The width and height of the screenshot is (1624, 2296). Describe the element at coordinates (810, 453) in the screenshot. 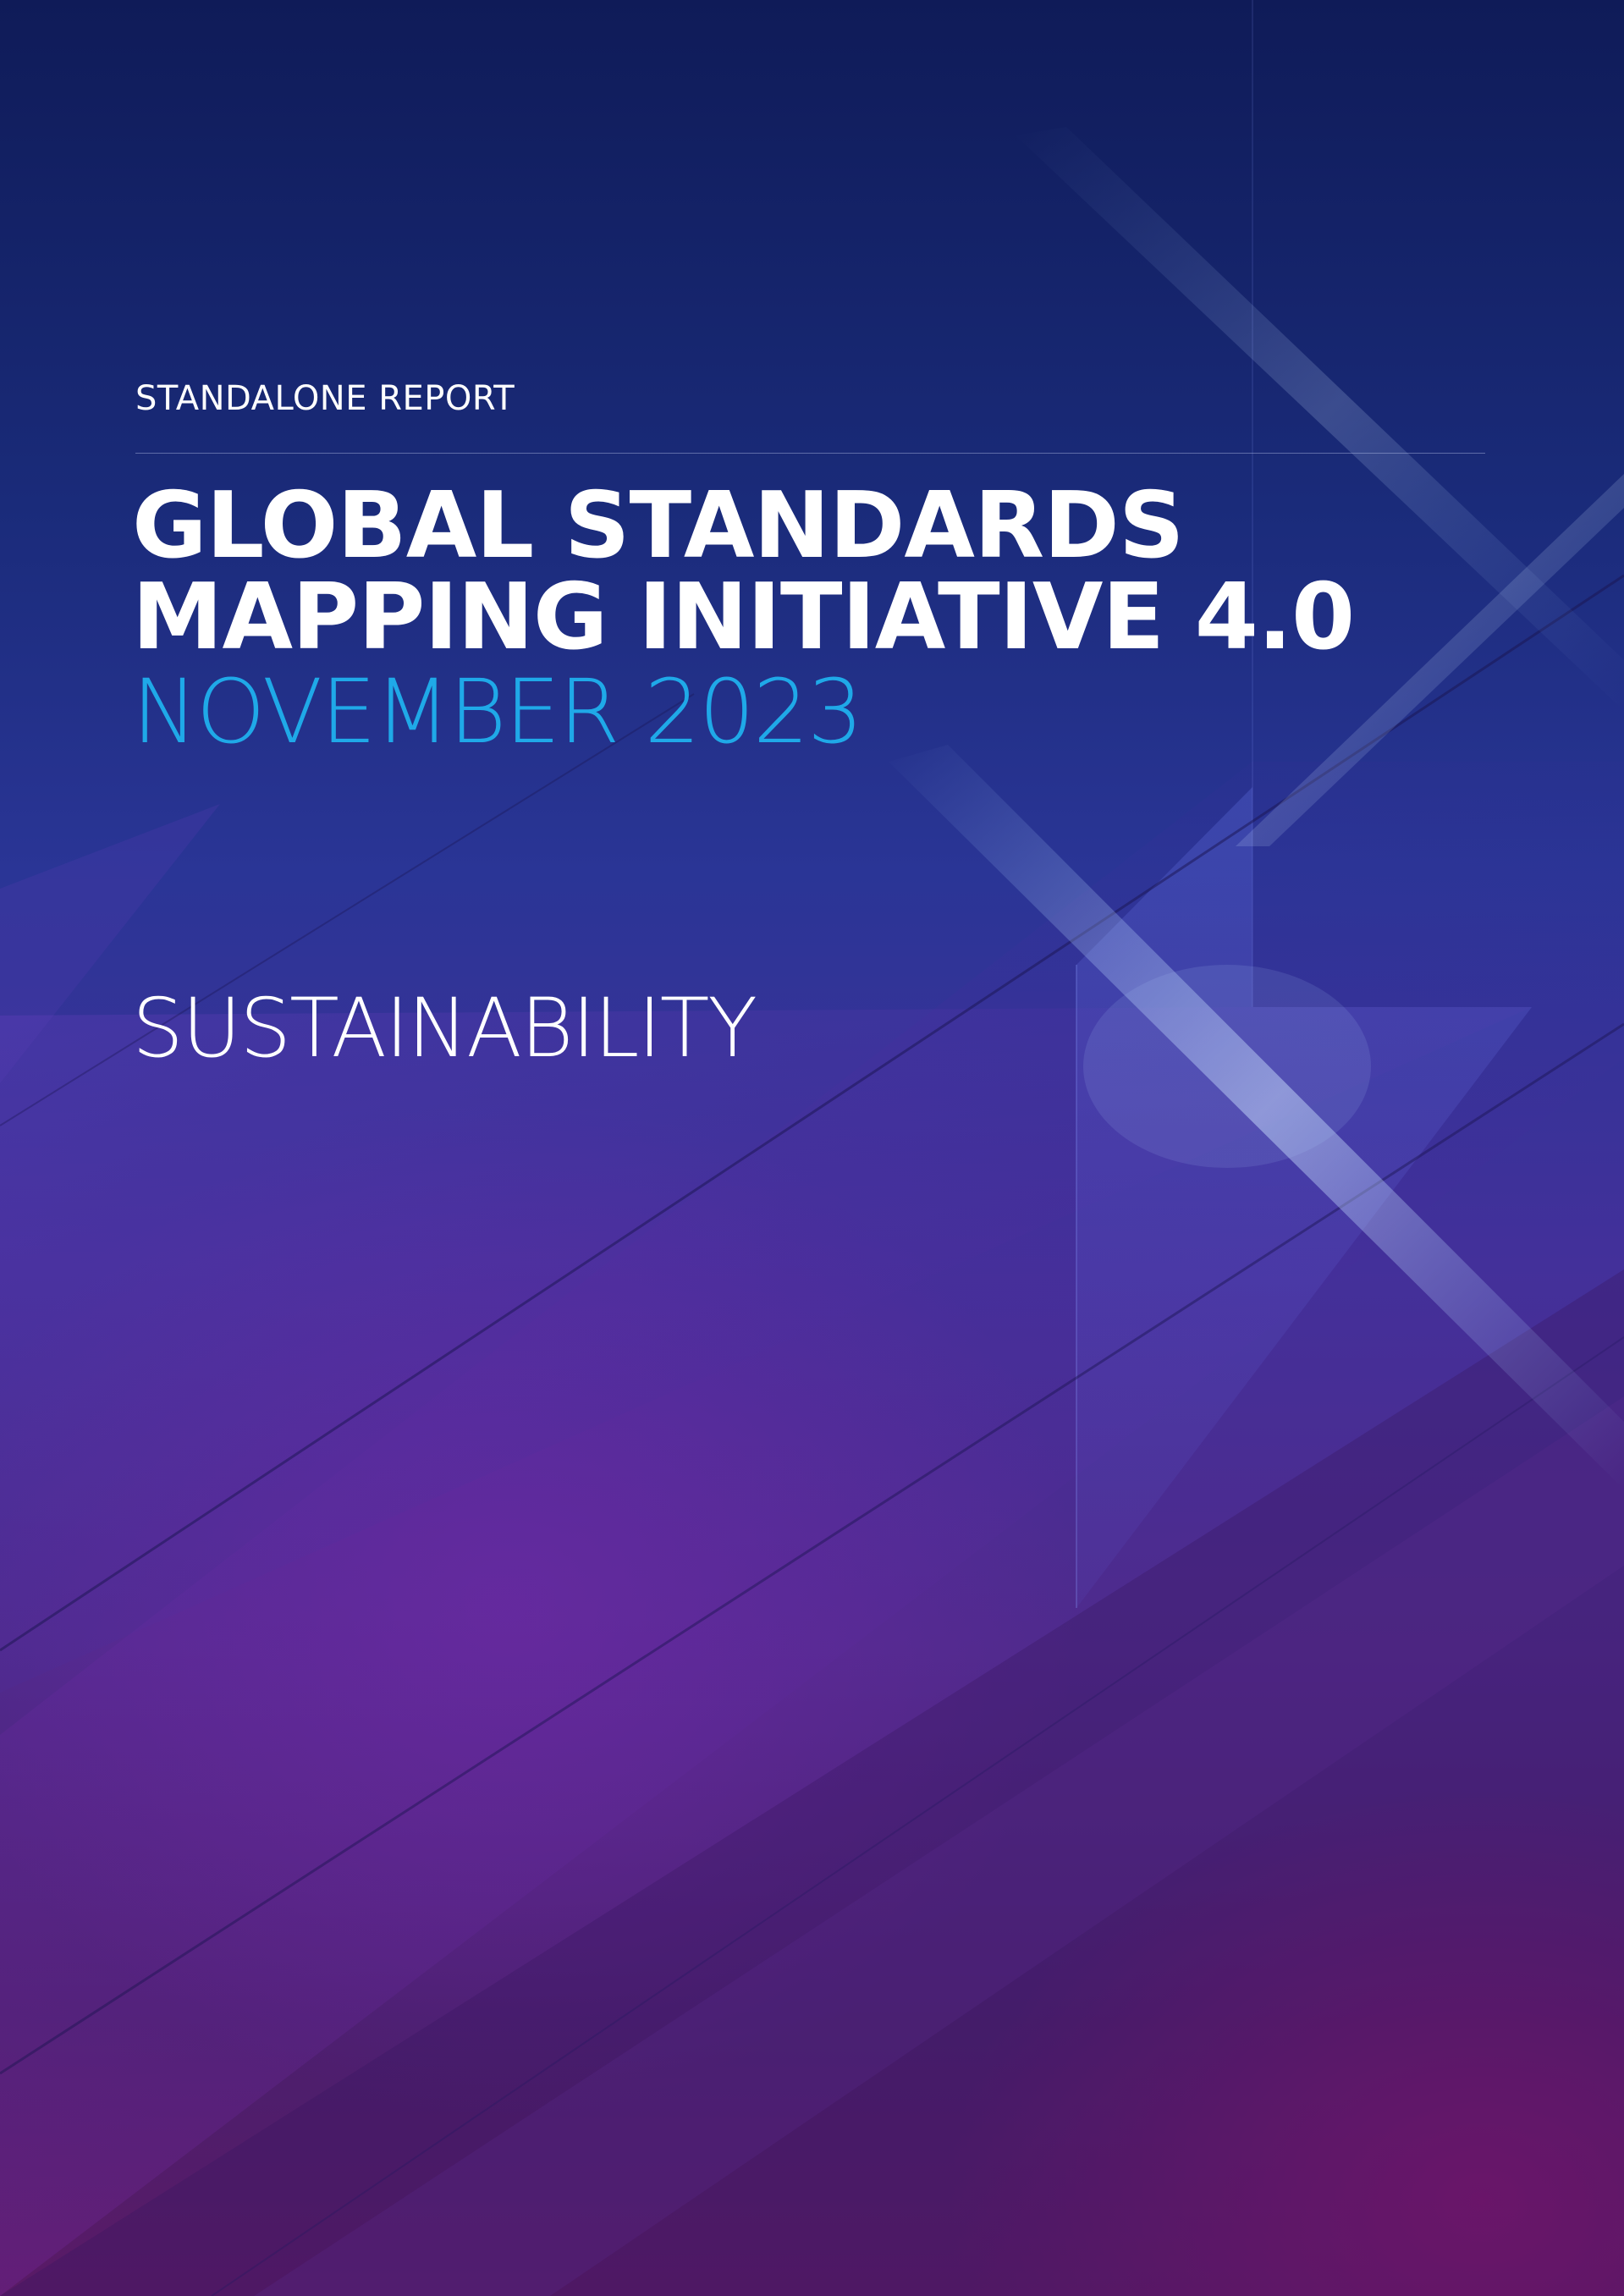

I see `header-divider` at that location.